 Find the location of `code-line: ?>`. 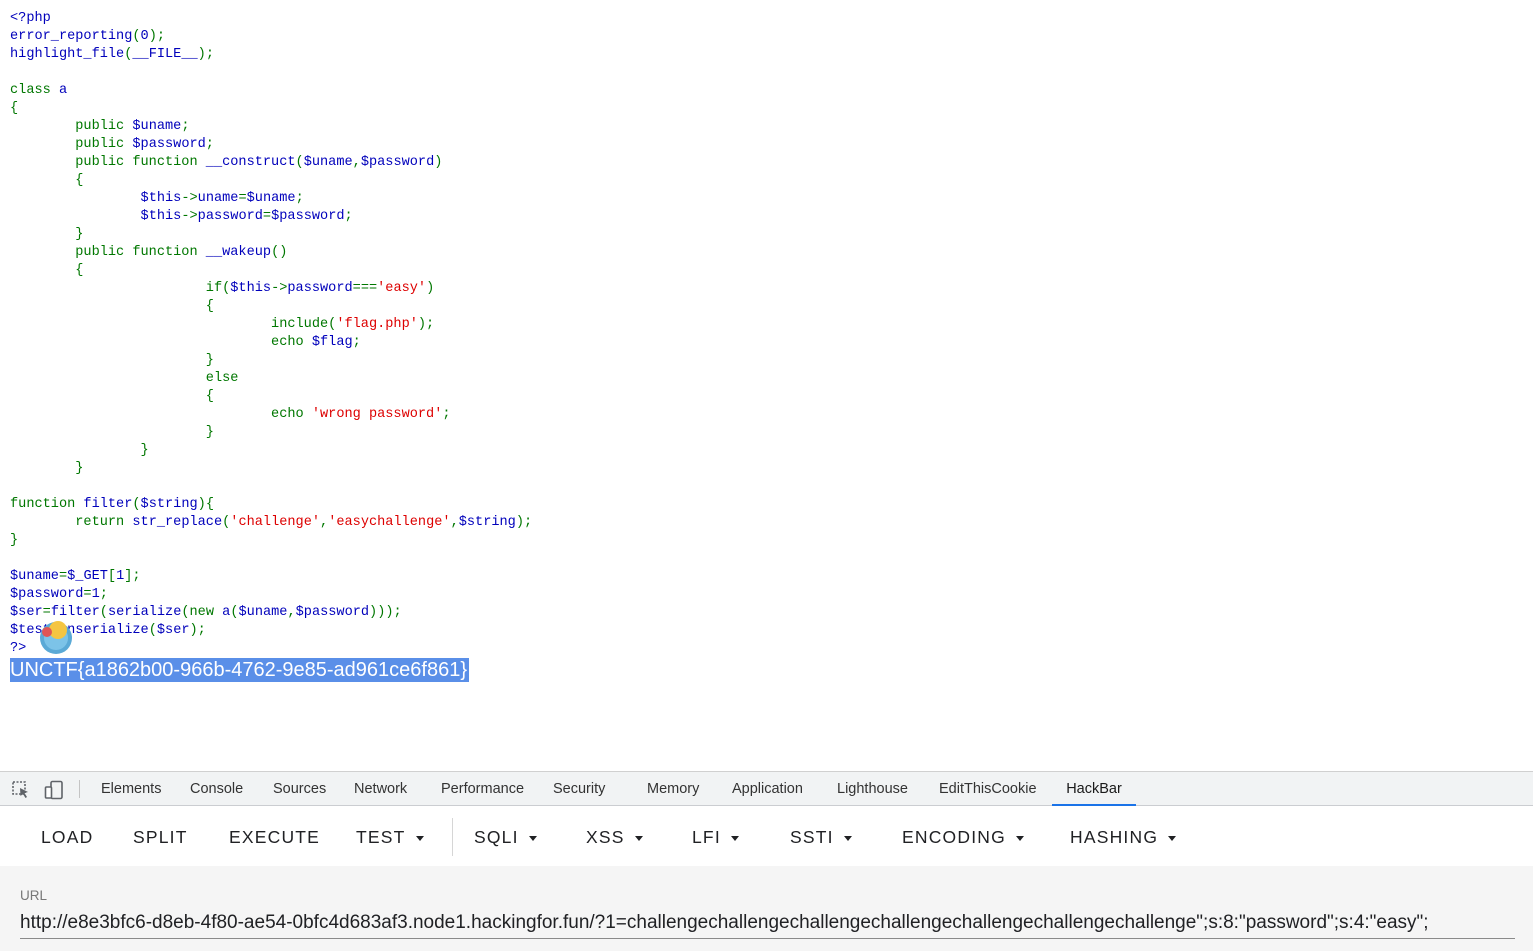

code-line: ?> is located at coordinates (271, 649).